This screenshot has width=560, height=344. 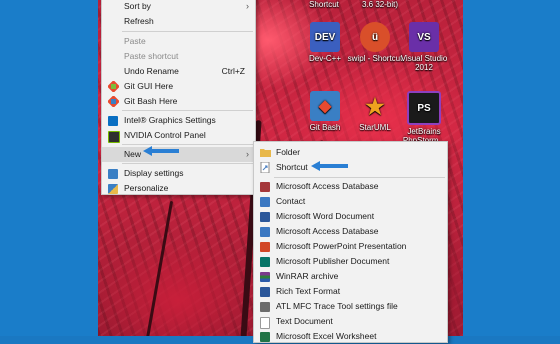 I want to click on menu-item-display-settings: Display settings, so click(x=178, y=173).